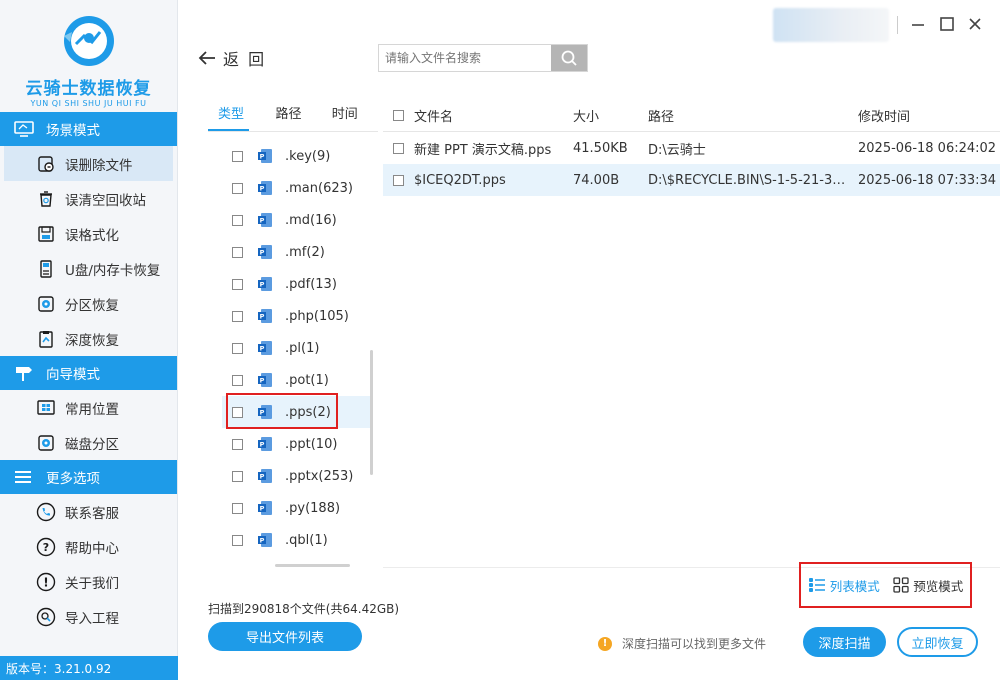 The width and height of the screenshot is (1000, 680). What do you see at coordinates (88, 373) in the screenshot?
I see `section-header-guide-mode: 向导模式` at bounding box center [88, 373].